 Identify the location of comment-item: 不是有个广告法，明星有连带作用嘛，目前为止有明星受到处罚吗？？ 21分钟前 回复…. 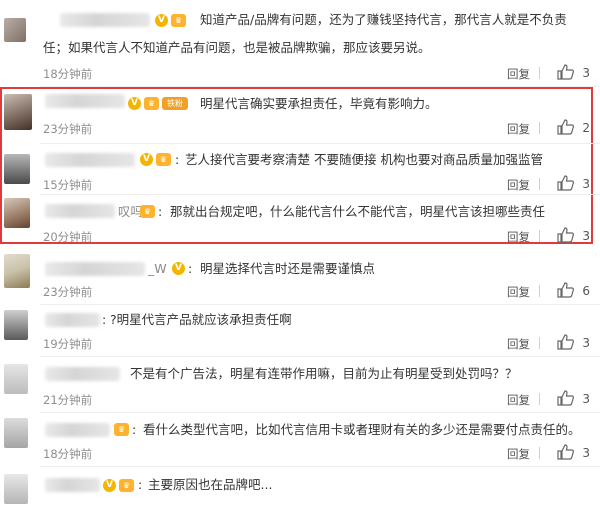
(300, 384).